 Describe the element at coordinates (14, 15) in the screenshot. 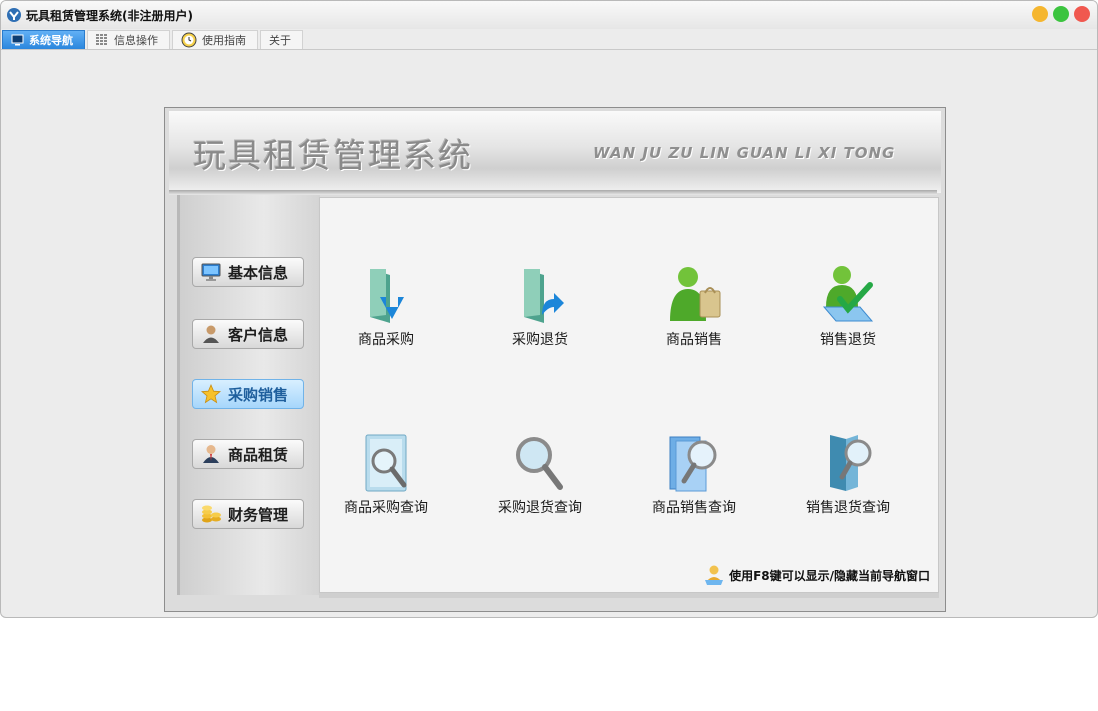

I see `app-logo-icon` at that location.